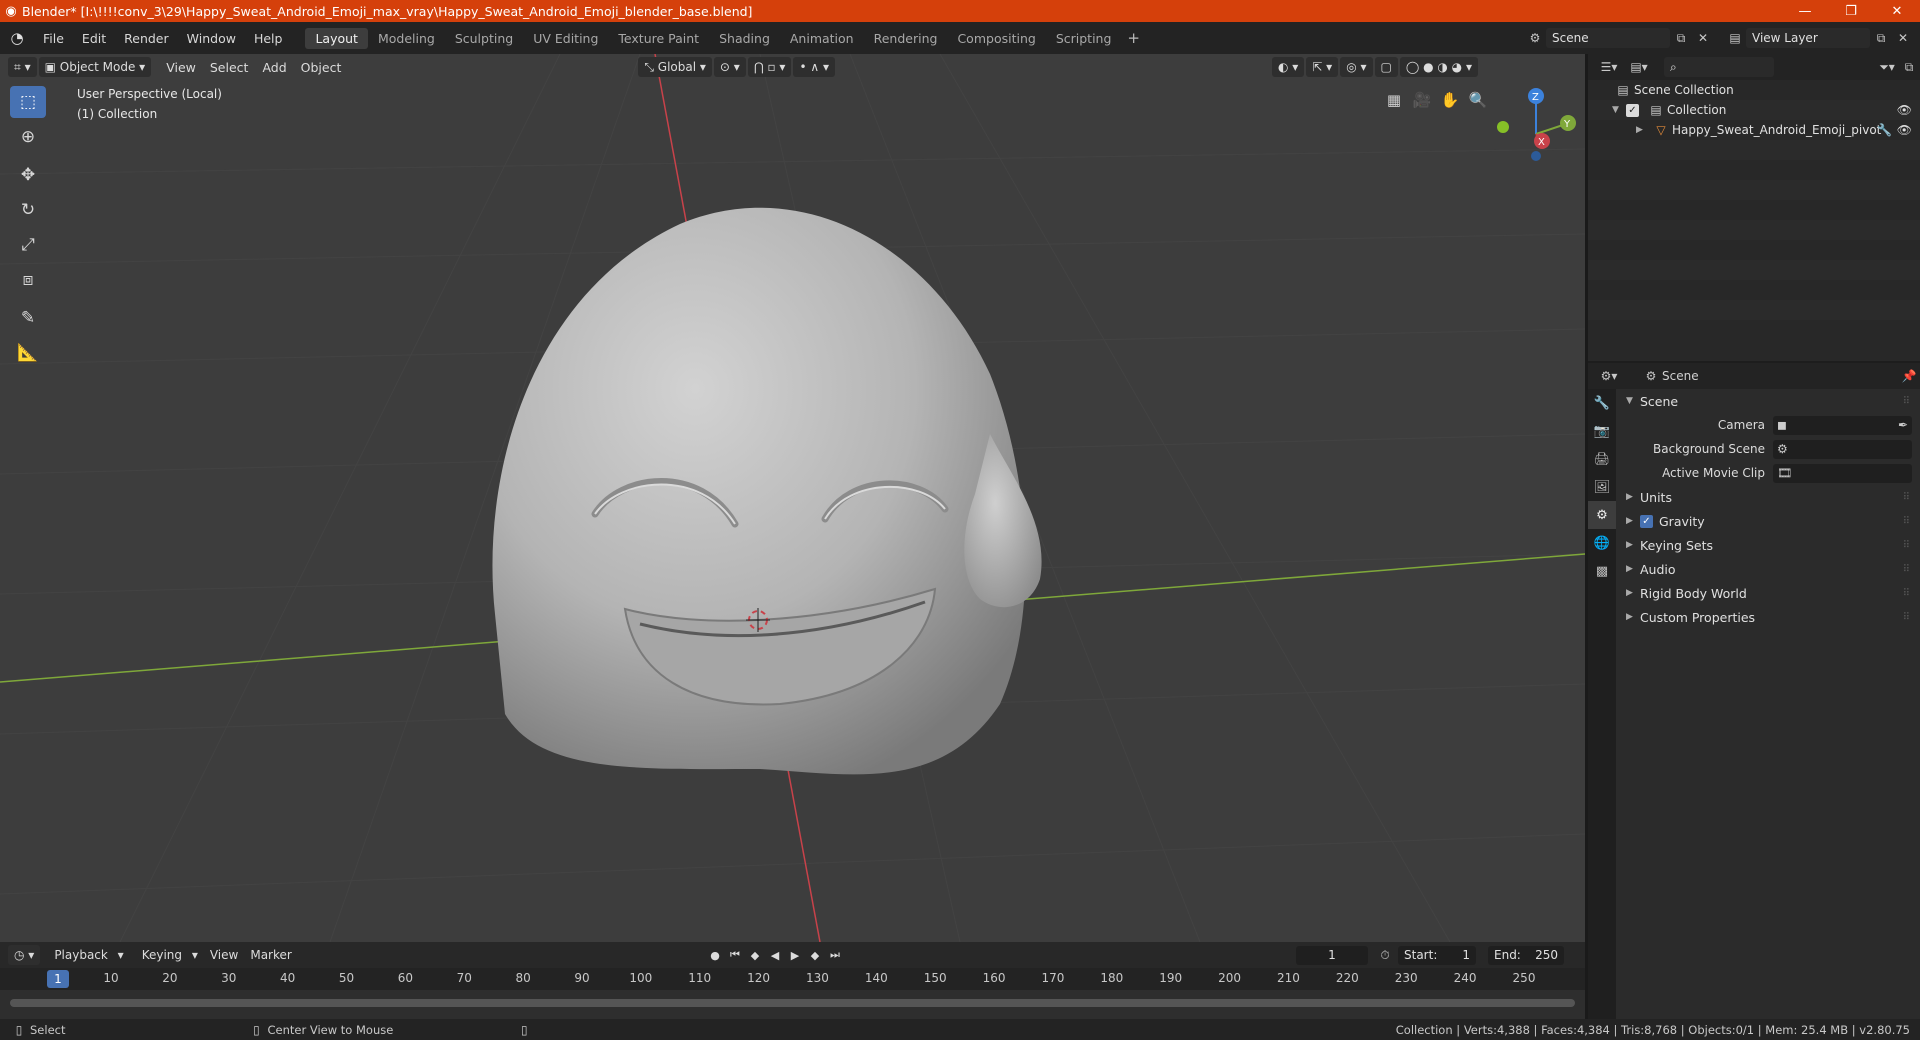  Describe the element at coordinates (24, 955) in the screenshot. I see `timeline-editor-icon: ◷ ▾` at that location.